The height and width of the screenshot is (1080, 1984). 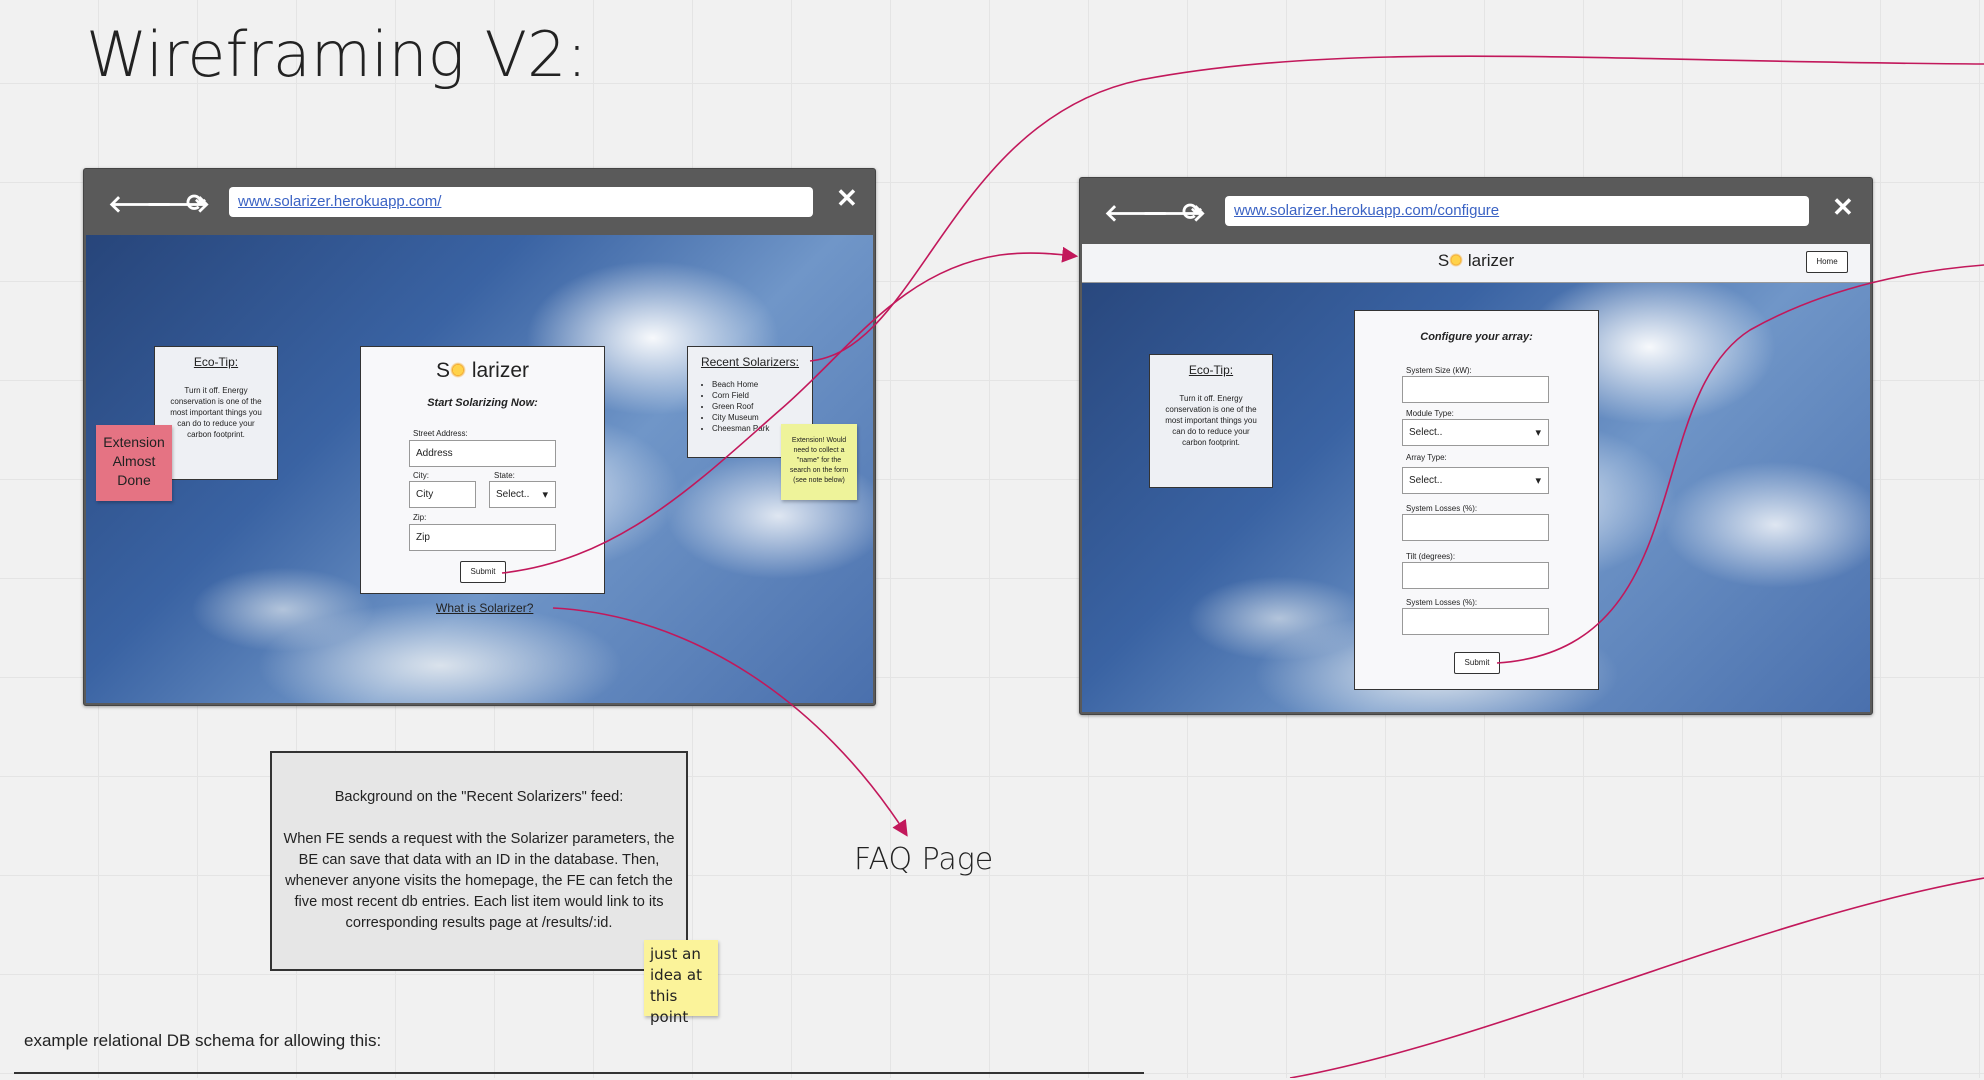 What do you see at coordinates (790, 410) in the screenshot?
I see `connector-submit-to-configure` at bounding box center [790, 410].